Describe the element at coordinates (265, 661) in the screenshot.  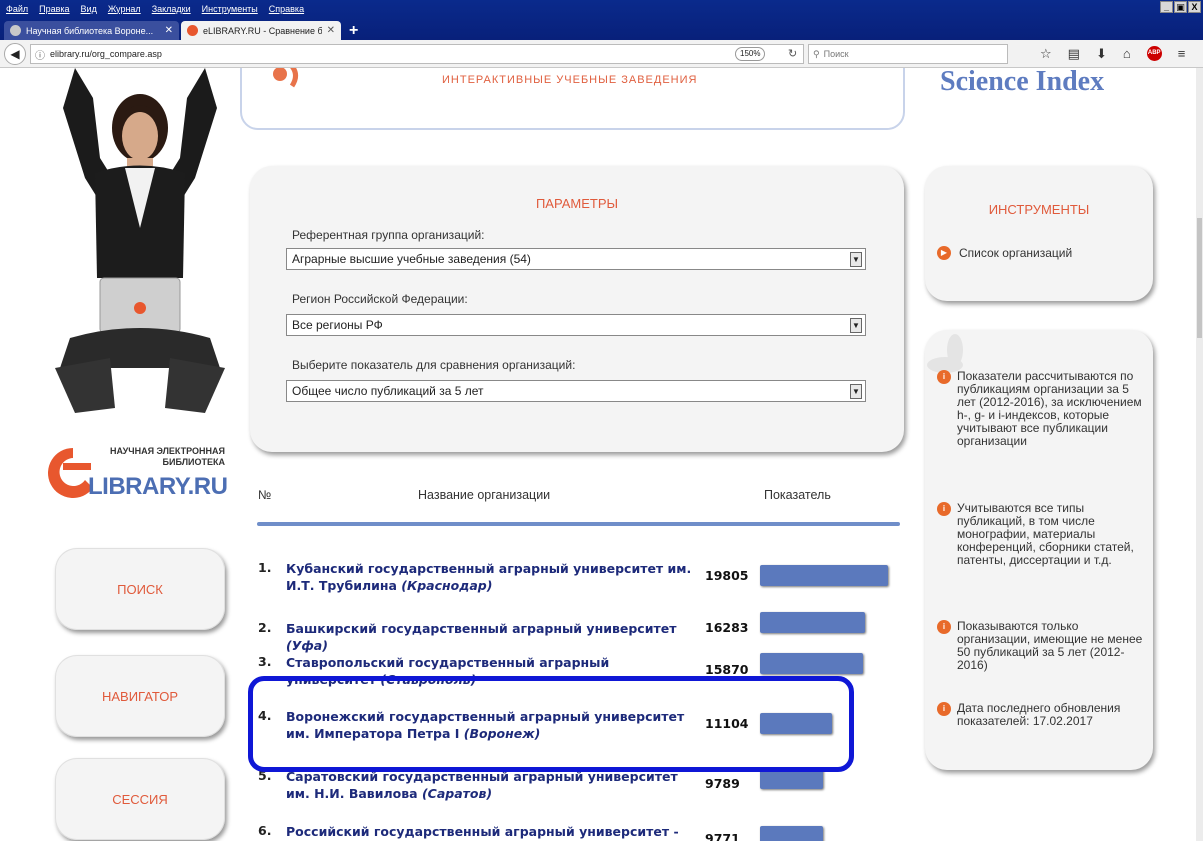
I see `row-number: 3.` at that location.